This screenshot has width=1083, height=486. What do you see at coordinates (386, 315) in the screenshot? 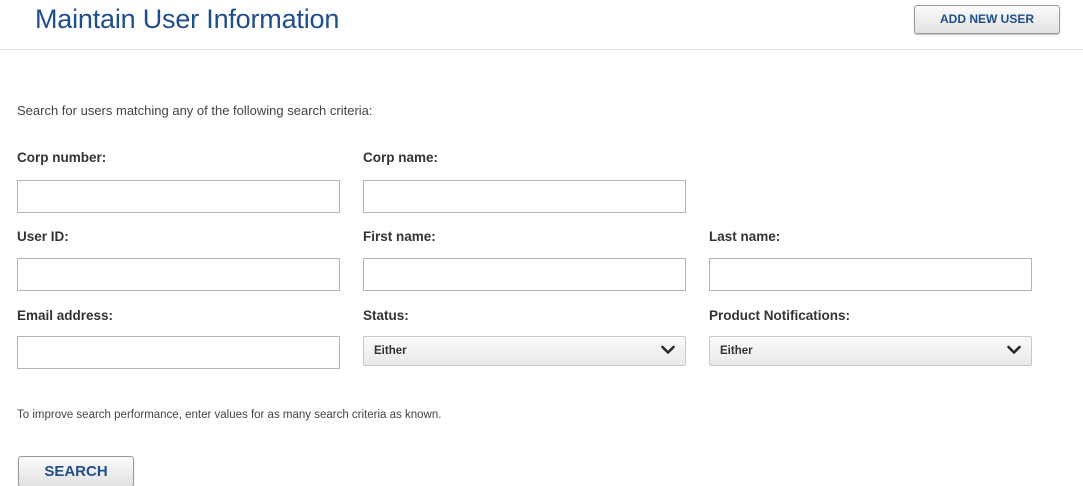
I see `status-label: Status:` at bounding box center [386, 315].